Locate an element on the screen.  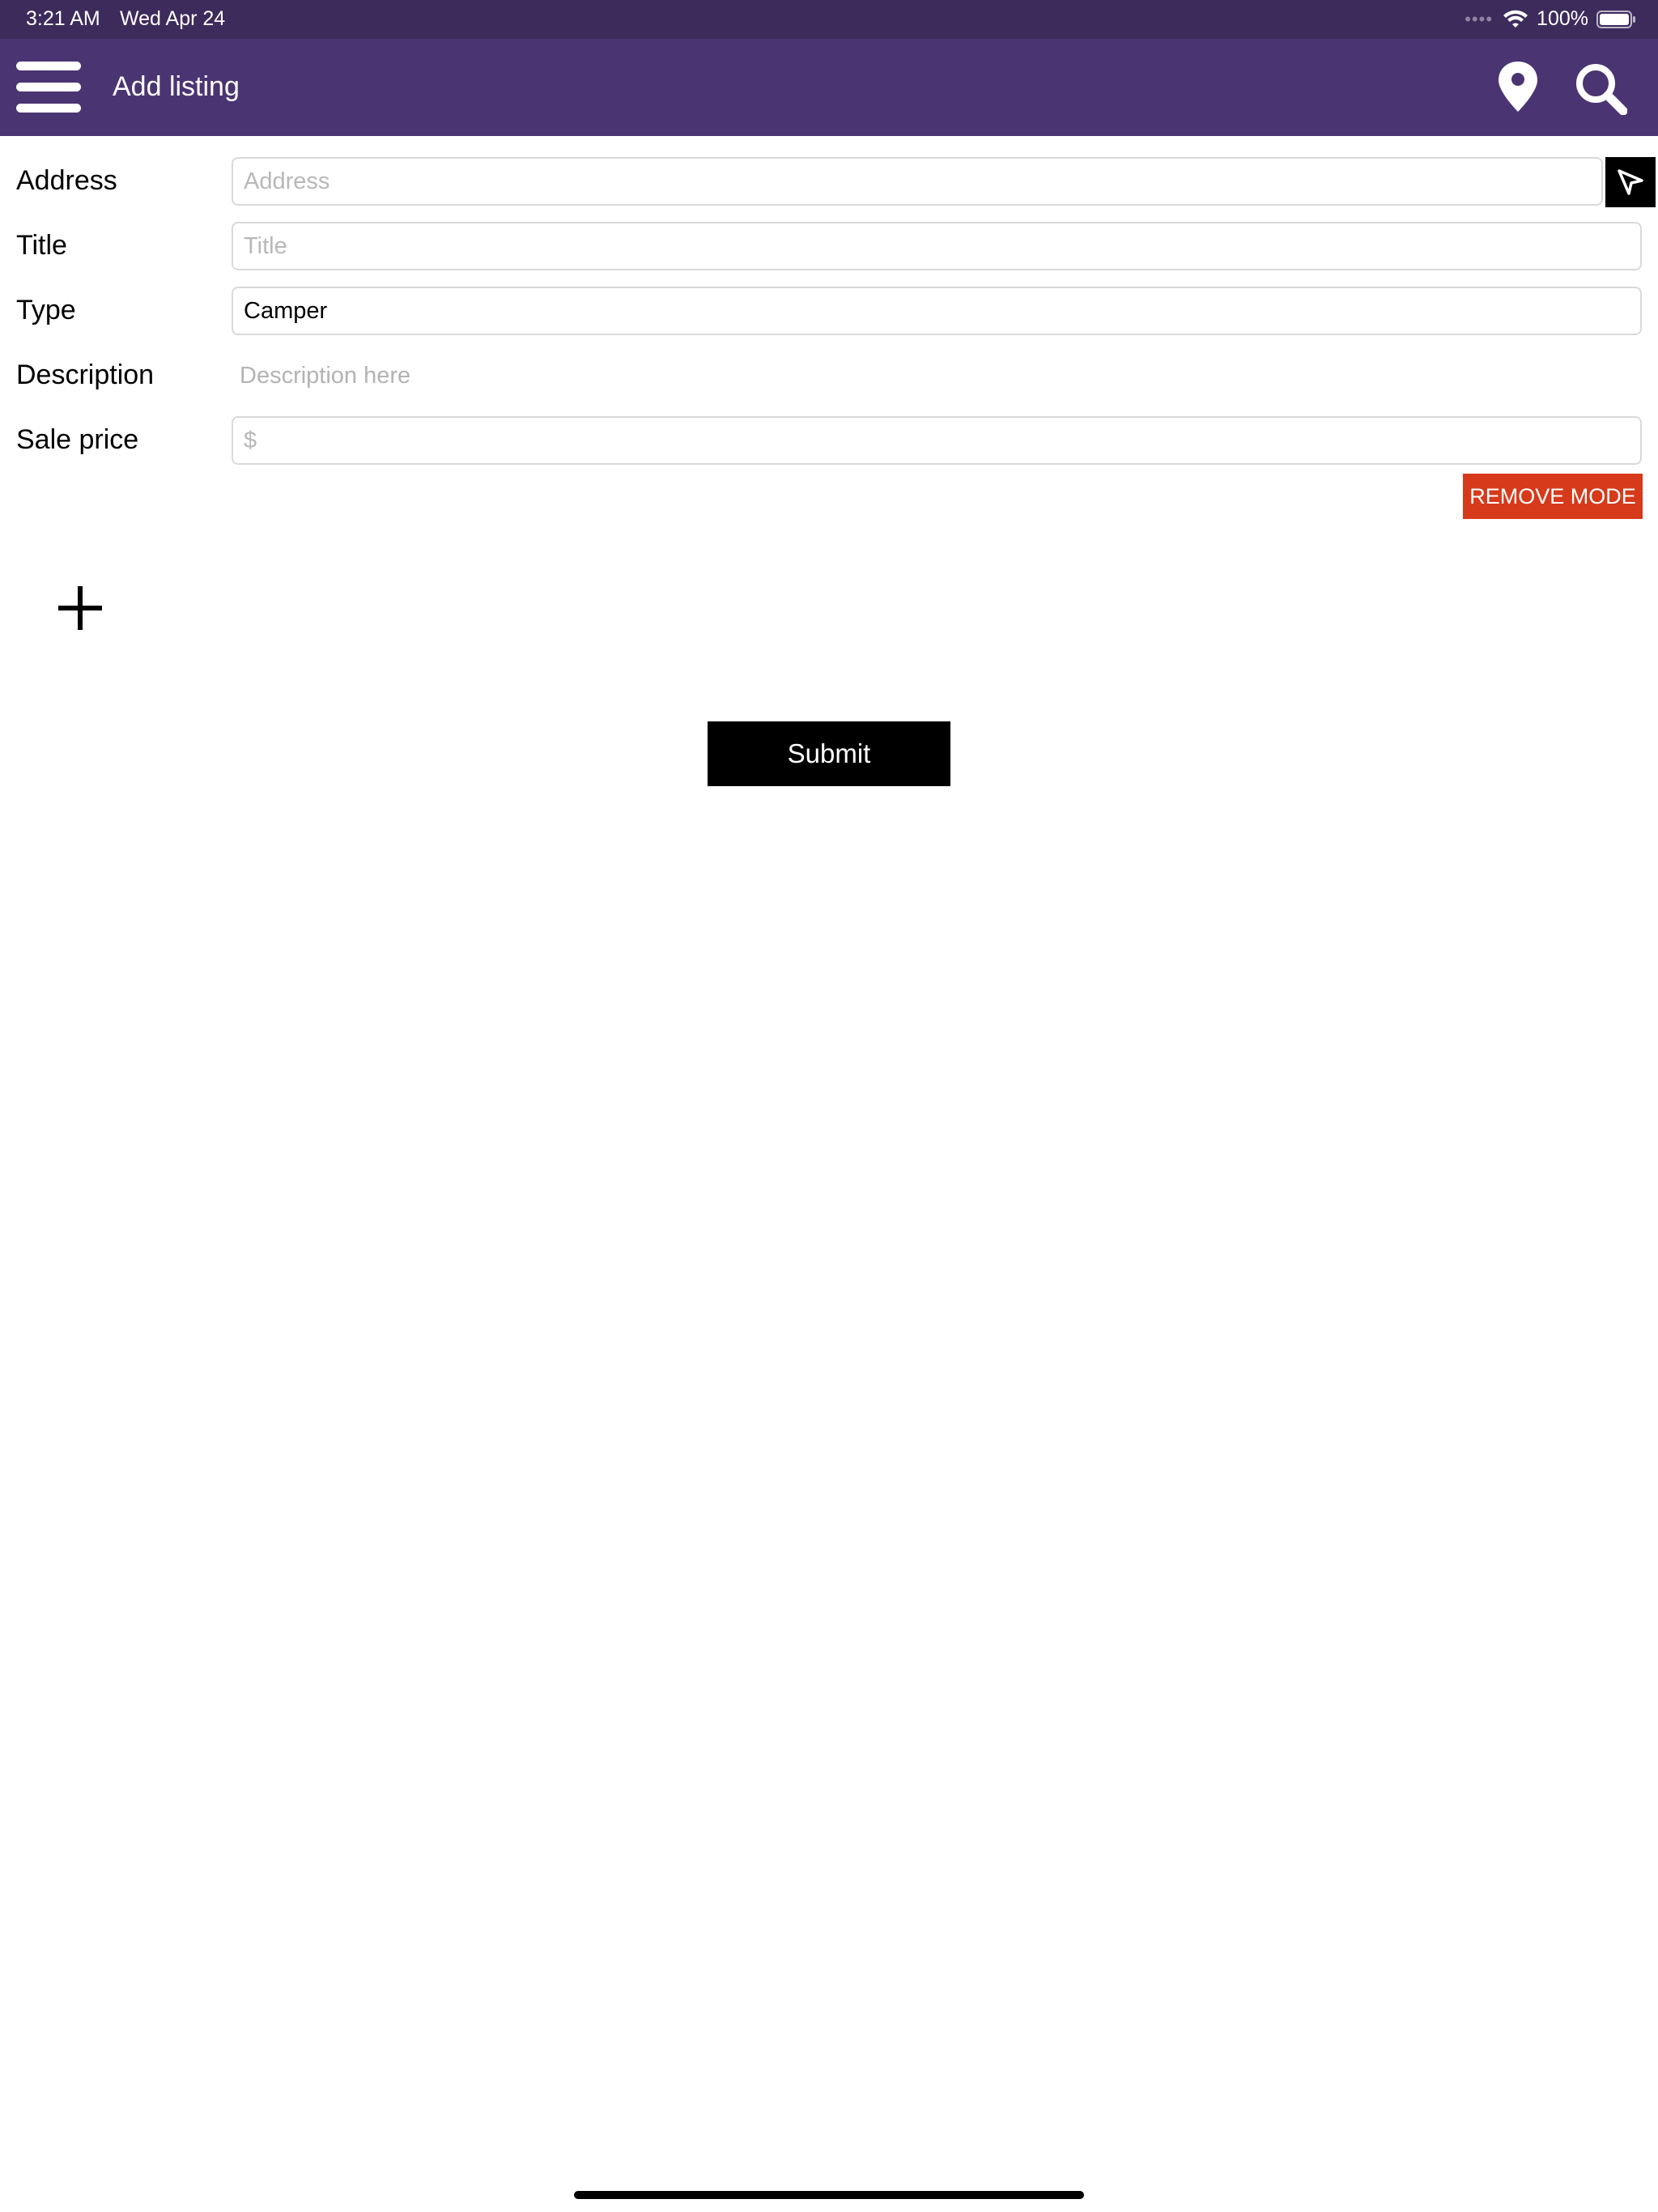
status-time: 3:21 AM is located at coordinates (63, 19).